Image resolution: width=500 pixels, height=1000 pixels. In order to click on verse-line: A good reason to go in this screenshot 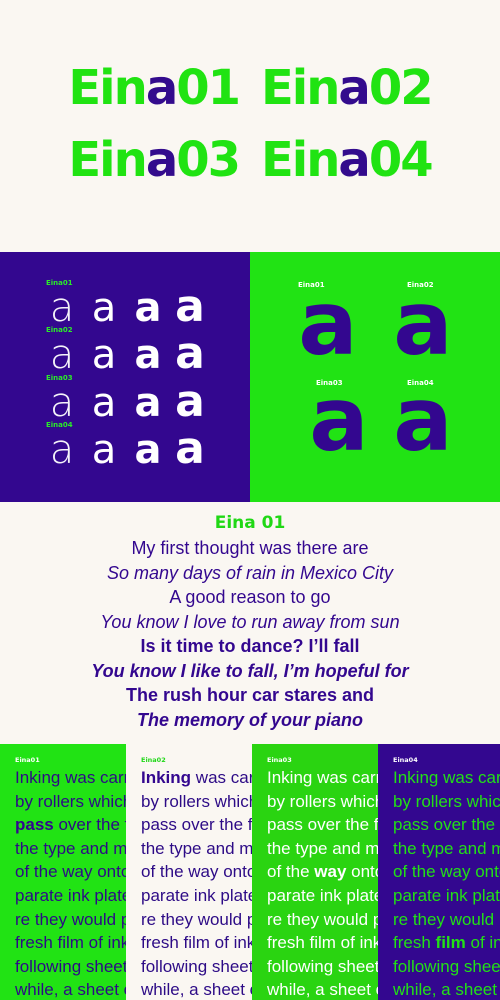, I will do `click(250, 597)`.